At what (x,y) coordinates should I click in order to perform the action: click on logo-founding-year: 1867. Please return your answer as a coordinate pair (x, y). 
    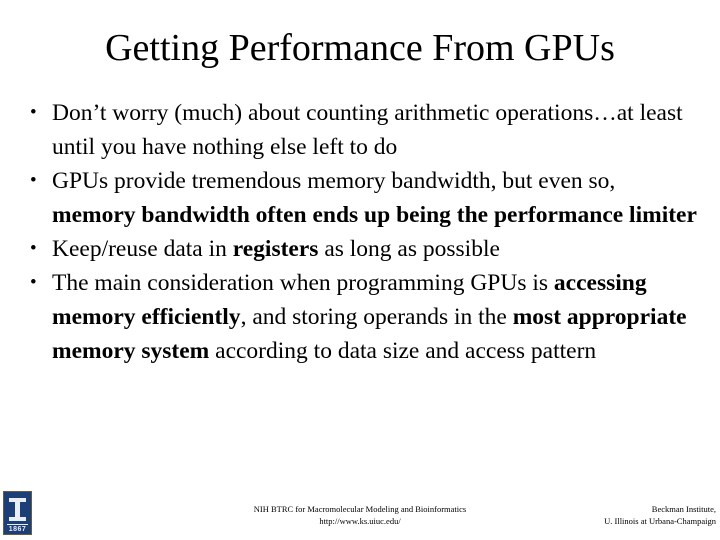
    Looking at the image, I should click on (17, 529).